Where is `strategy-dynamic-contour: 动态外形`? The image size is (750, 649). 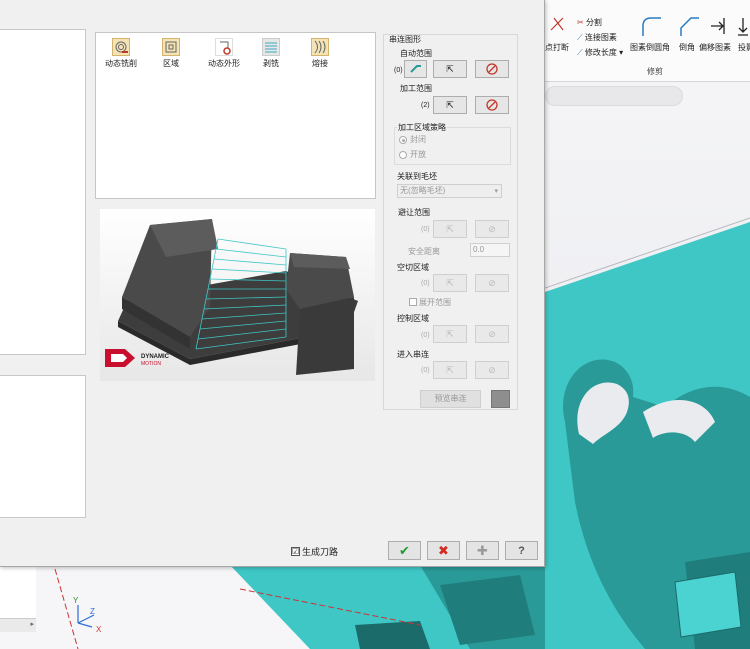 strategy-dynamic-contour: 动态外形 is located at coordinates (224, 53).